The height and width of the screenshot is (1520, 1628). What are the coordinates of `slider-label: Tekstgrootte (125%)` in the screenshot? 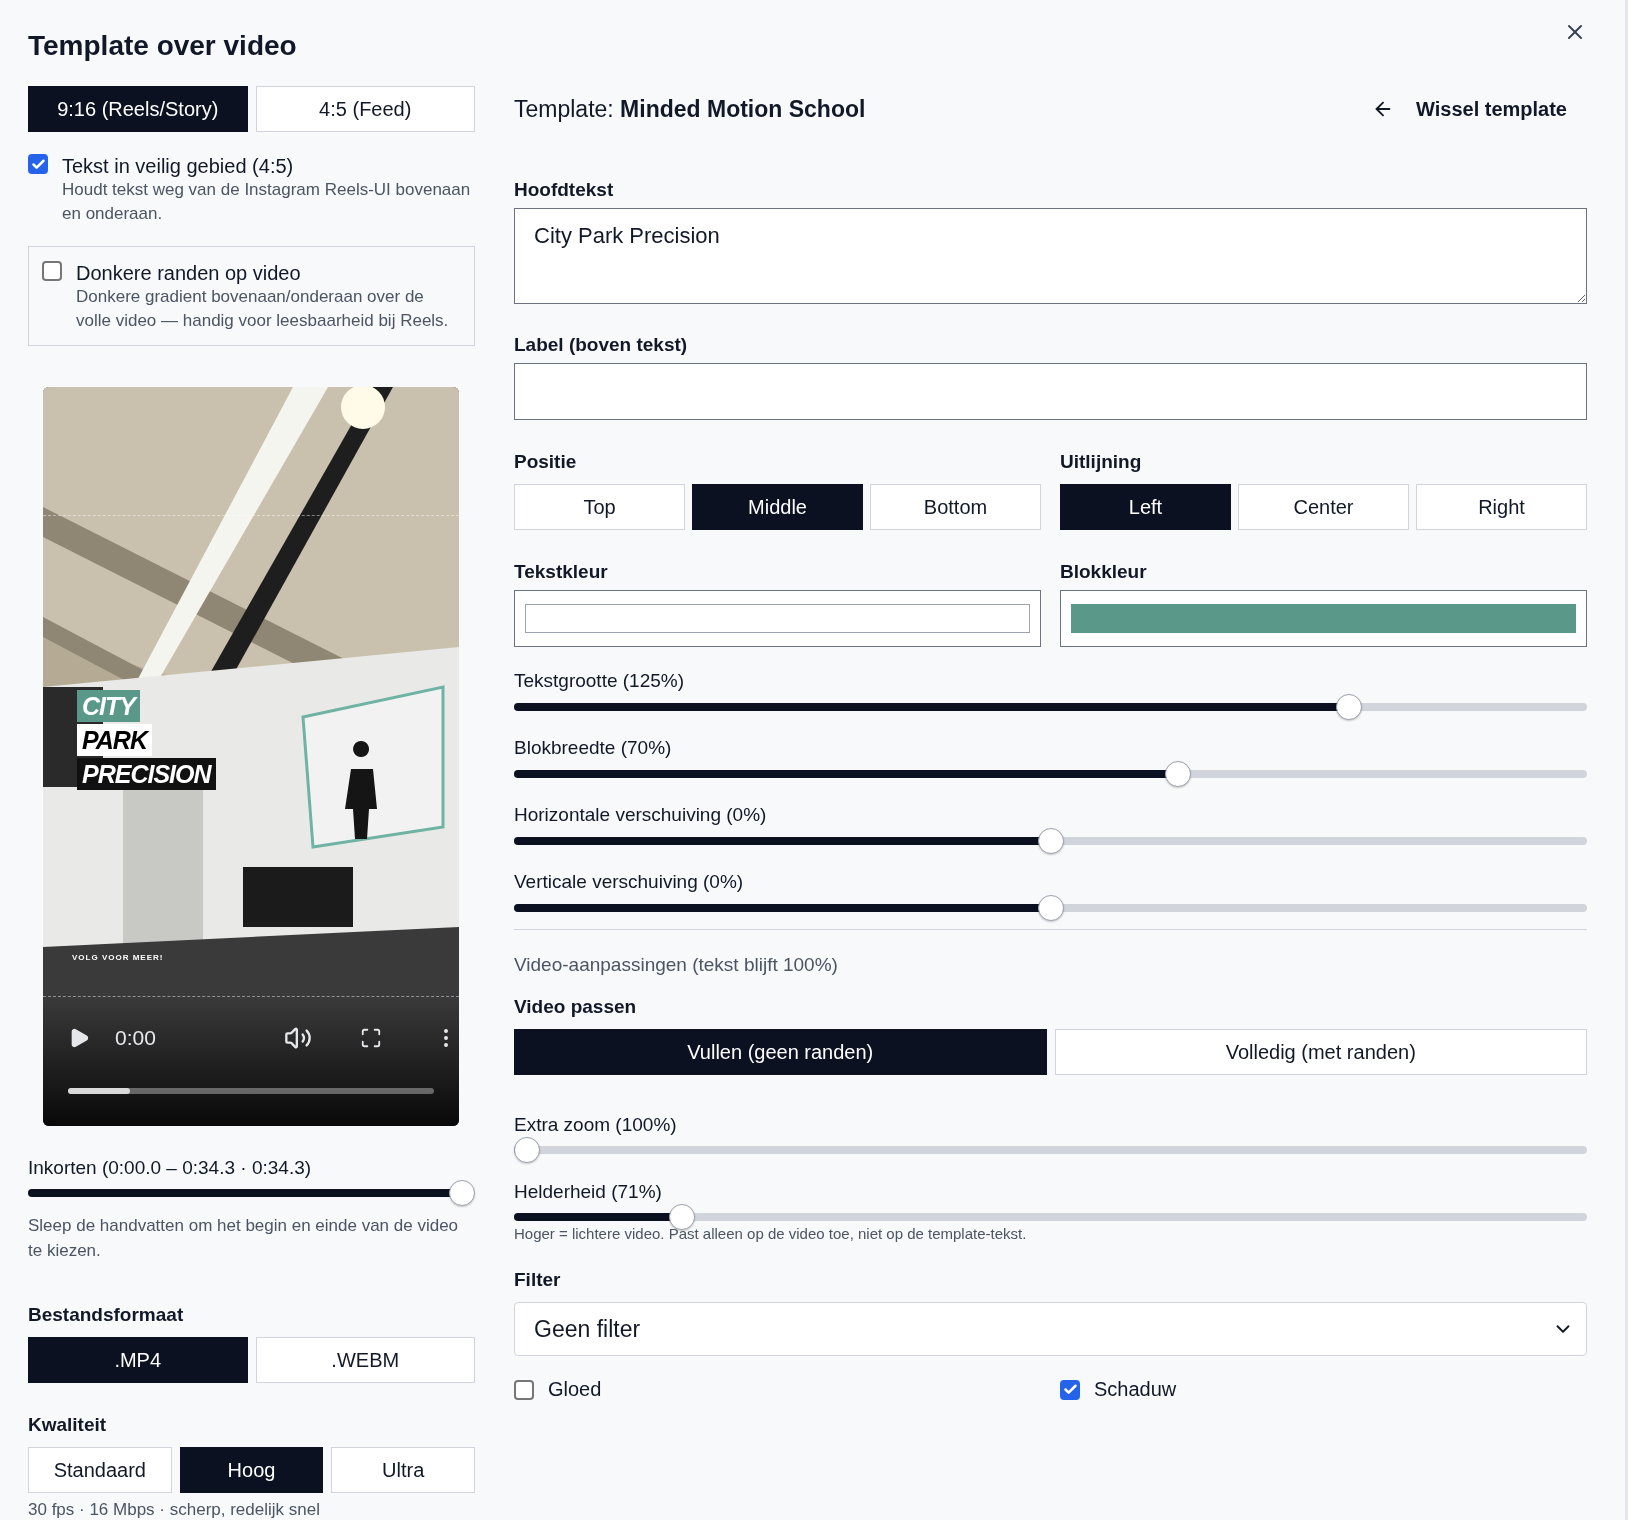 It's located at (600, 681).